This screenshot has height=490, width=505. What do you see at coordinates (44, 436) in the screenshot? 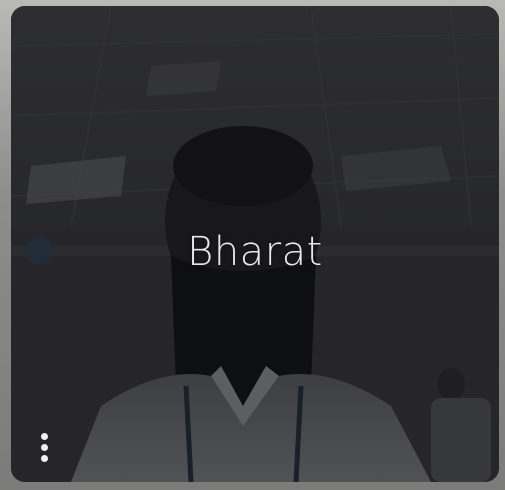
I see `more-vert-icon` at bounding box center [44, 436].